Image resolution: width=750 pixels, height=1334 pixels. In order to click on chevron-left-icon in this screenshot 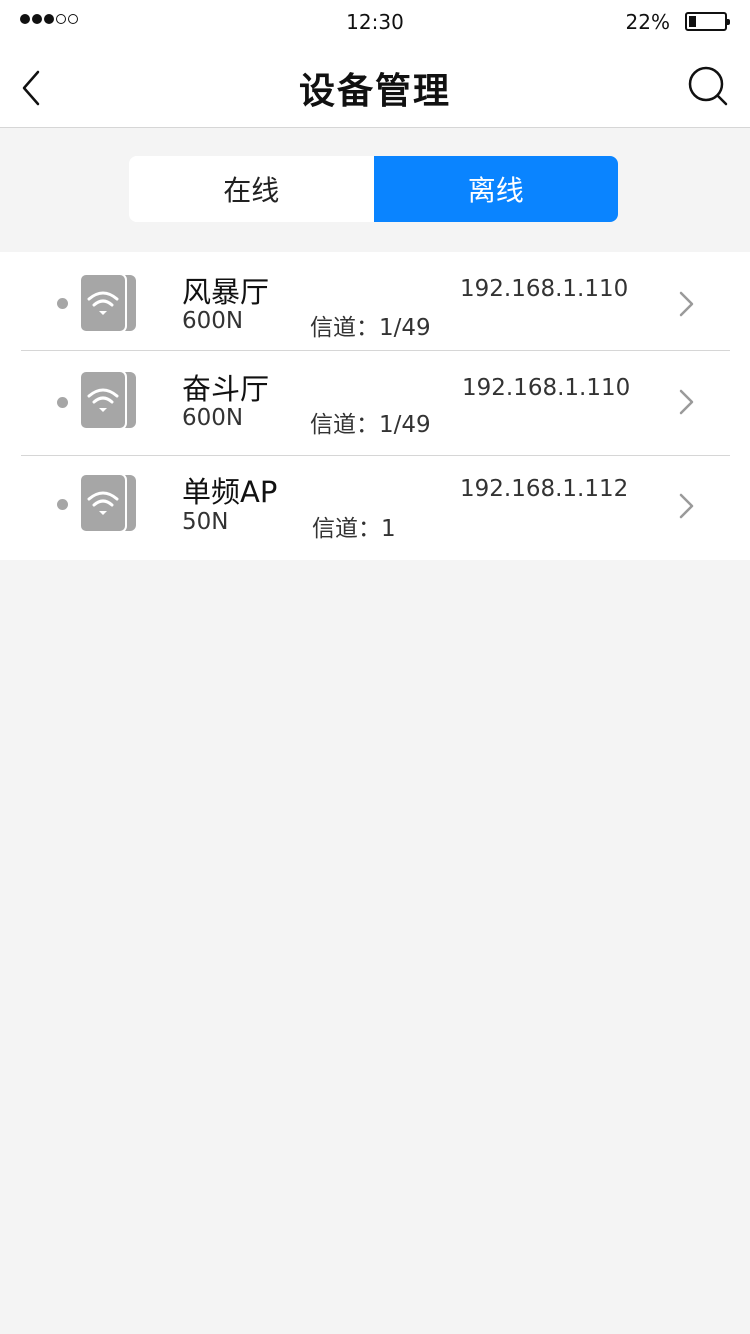, I will do `click(31, 88)`.